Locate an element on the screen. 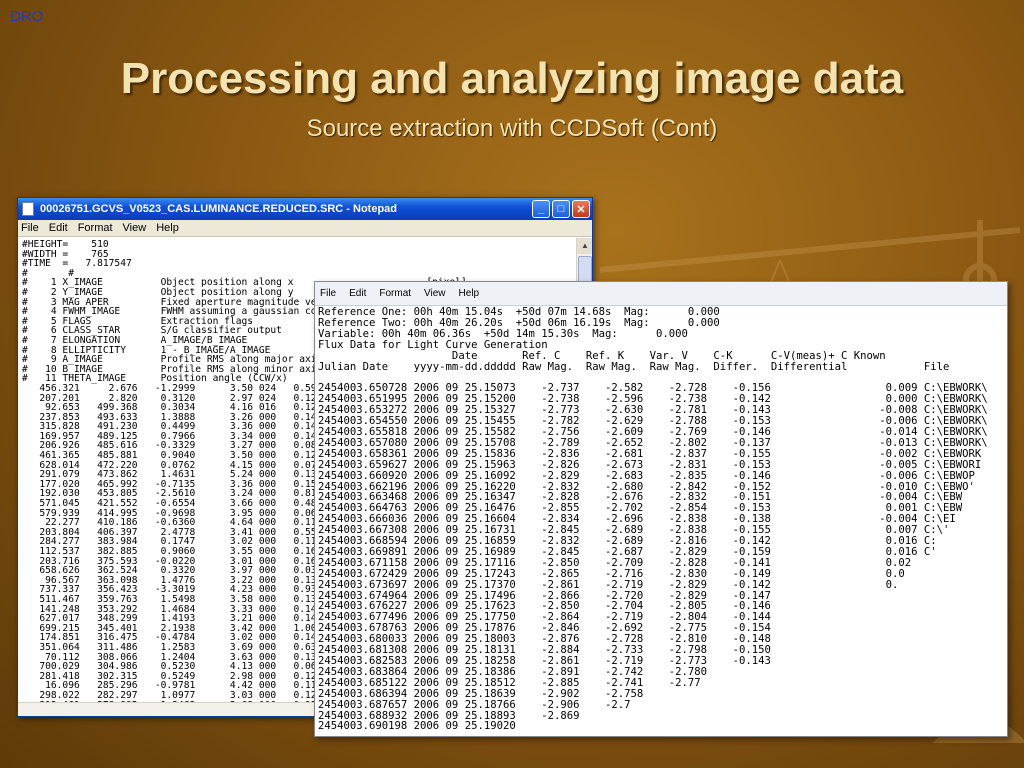 The image size is (1024, 768). text-line: Flux Data for Light Curve Generation is located at coordinates (433, 344).